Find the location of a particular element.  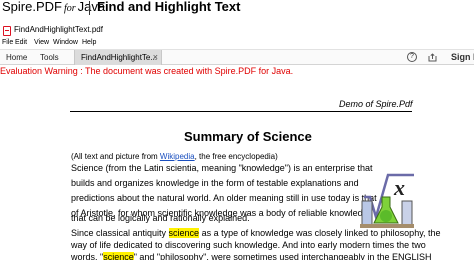

document-tab: FindAndHighlightTe... × is located at coordinates (118, 57).